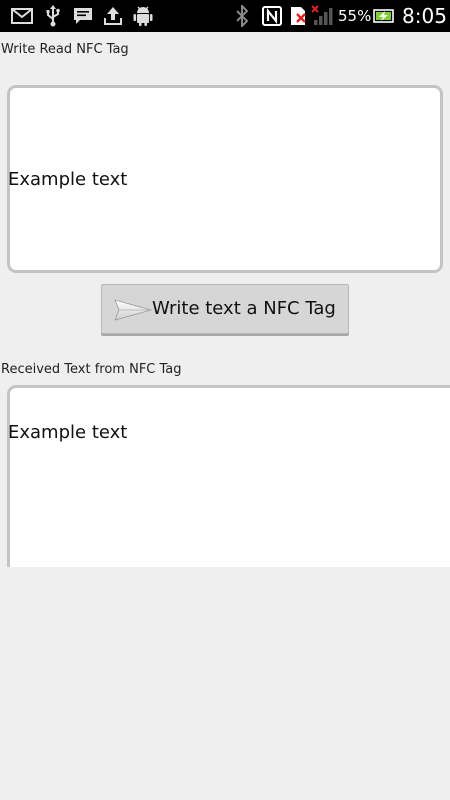 Image resolution: width=450 pixels, height=800 pixels. I want to click on sim-error-icon, so click(298, 16).